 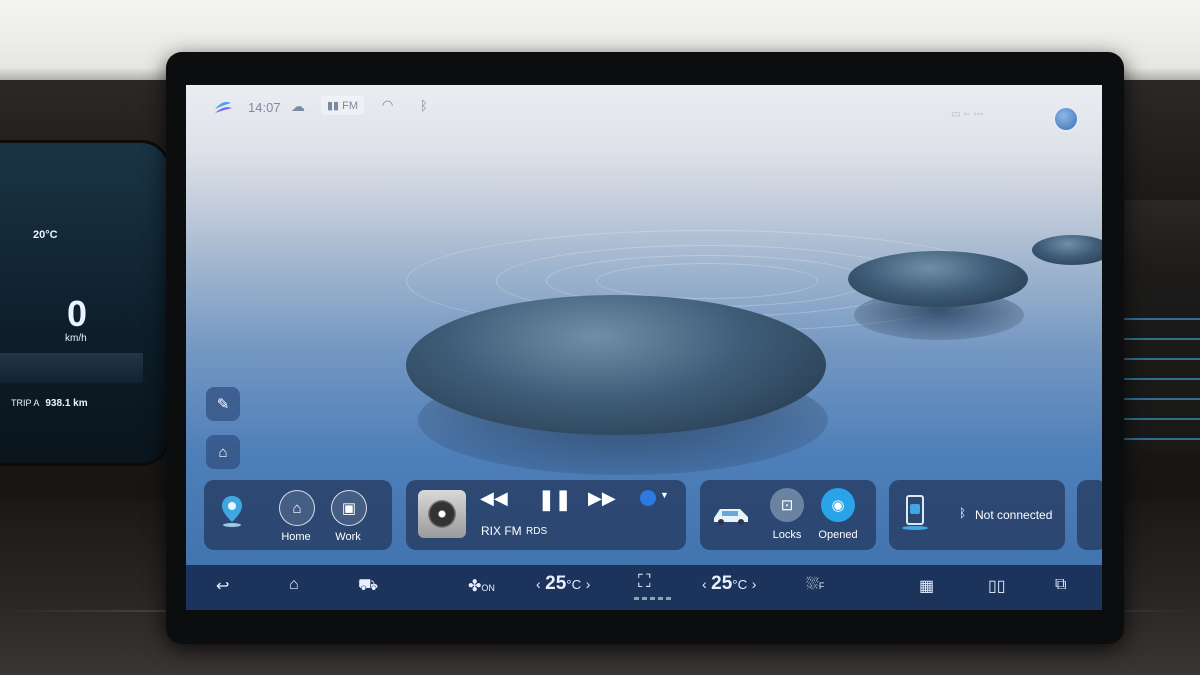 I want to click on navigation-card: ⌂ Home ▣ Work, so click(x=298, y=515).